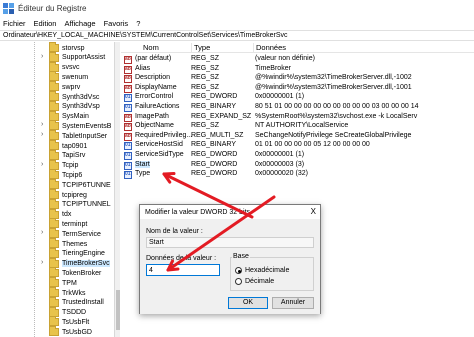 This screenshot has height=337, width=474. What do you see at coordinates (75, 244) in the screenshot?
I see `tree-item-label: Themes` at bounding box center [75, 244].